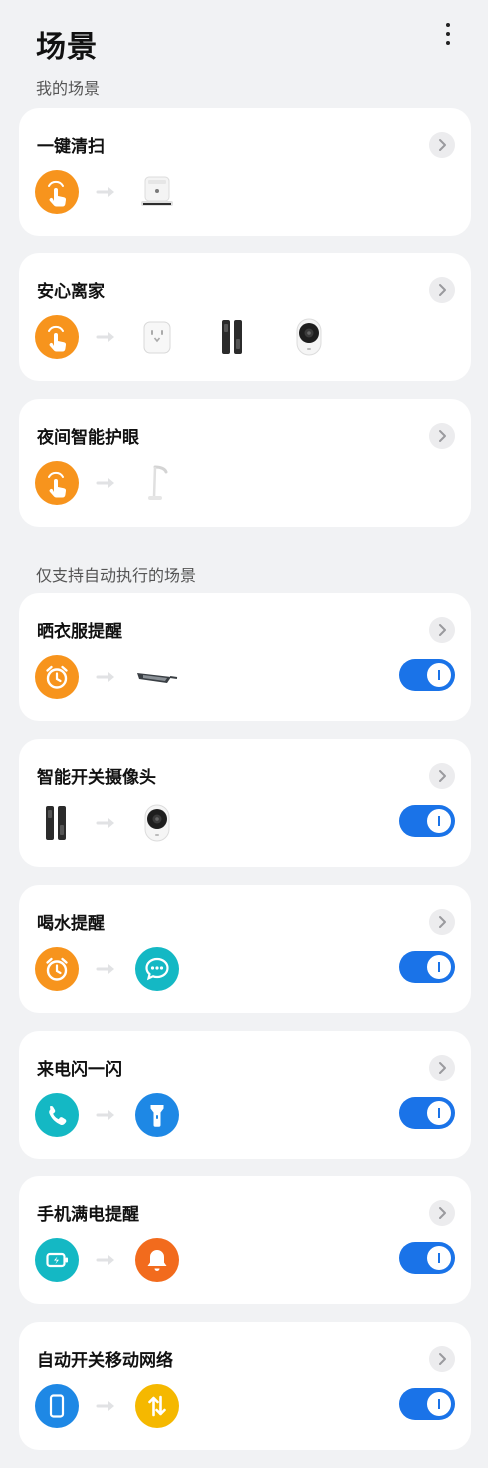 The width and height of the screenshot is (488, 1468). I want to click on scene-title: 手机满电提醒, so click(88, 1214).